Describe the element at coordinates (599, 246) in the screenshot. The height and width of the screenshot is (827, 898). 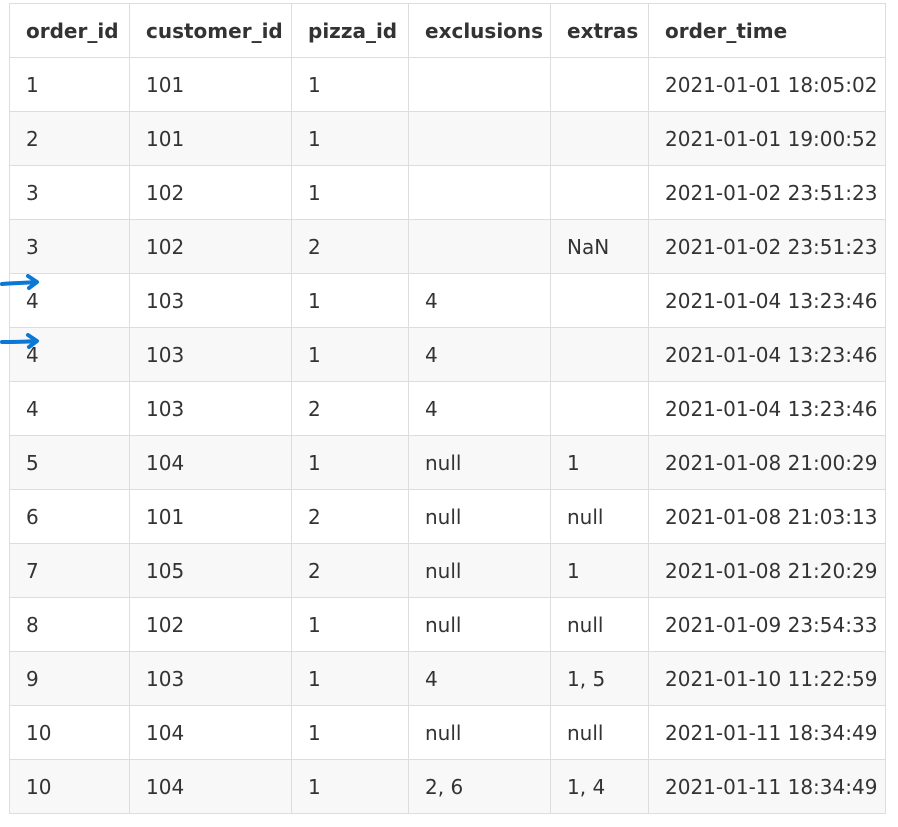
I see `cell-extras: NaN` at that location.